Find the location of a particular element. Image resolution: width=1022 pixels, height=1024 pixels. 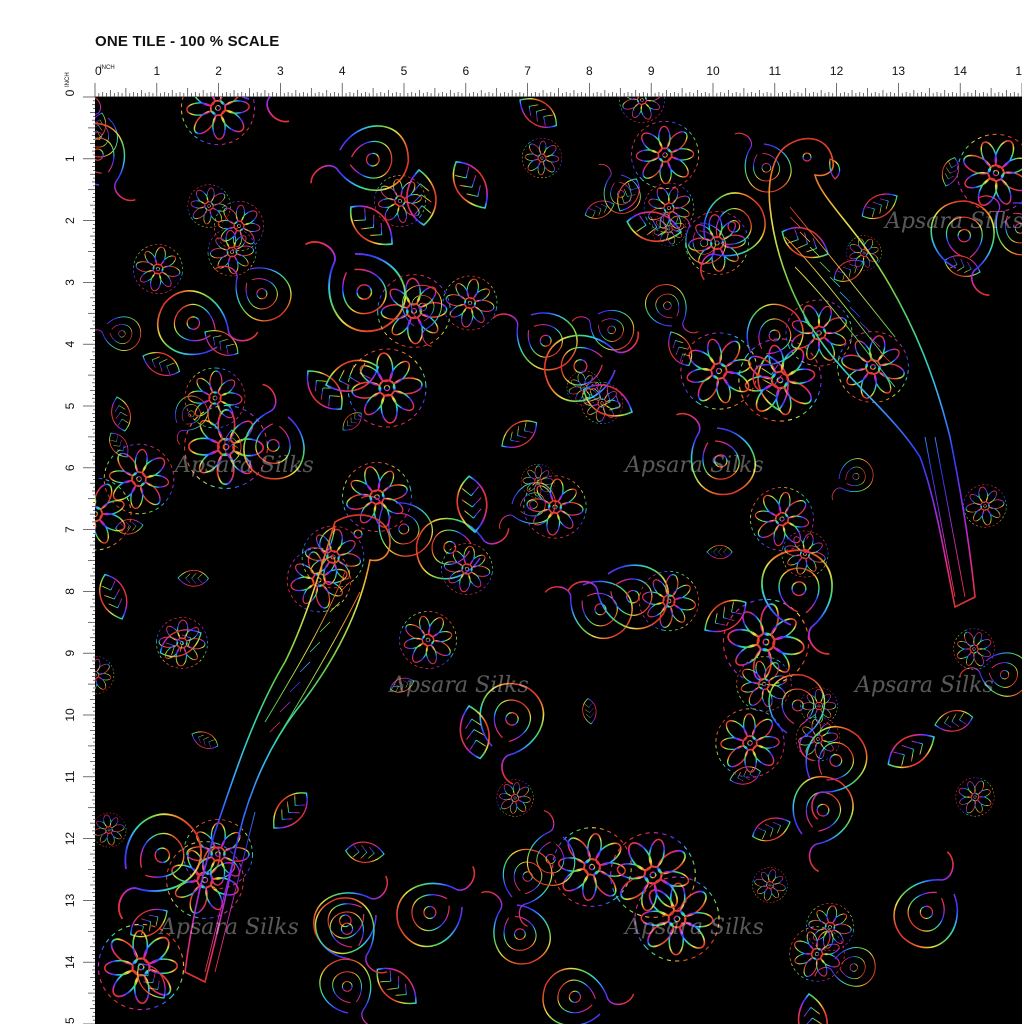

ruler-label: 11 is located at coordinates (775, 71).